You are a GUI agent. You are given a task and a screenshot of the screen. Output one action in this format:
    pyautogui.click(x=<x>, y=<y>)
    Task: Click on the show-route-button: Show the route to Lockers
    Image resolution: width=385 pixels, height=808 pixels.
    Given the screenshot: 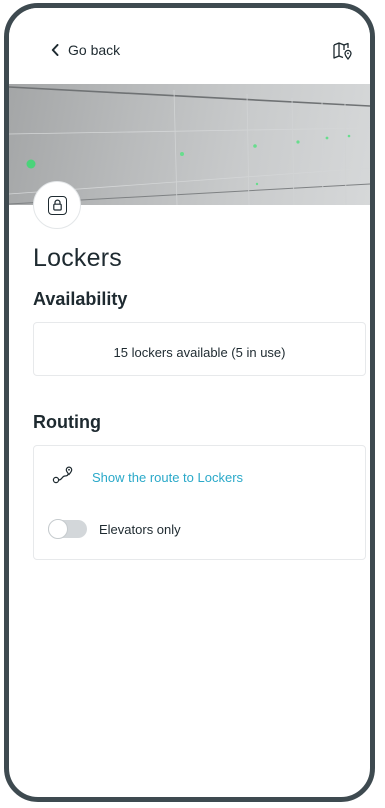 What is the action you would take?
    pyautogui.click(x=147, y=477)
    